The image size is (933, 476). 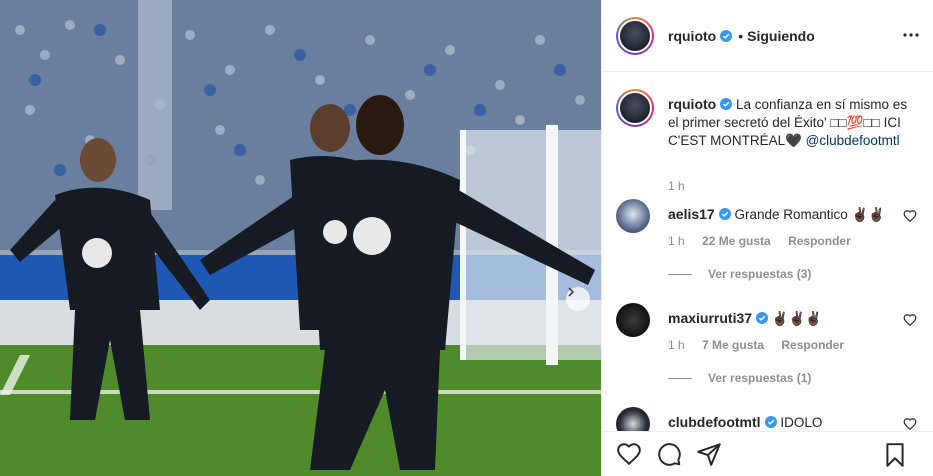 I want to click on comment-text: Grande Romantico ✌🏿✌🏿, so click(x=810, y=214).